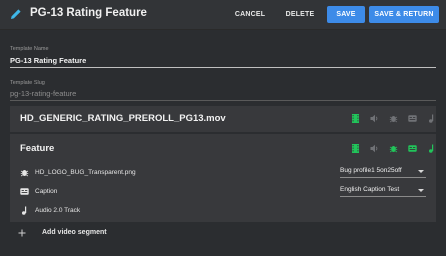 Image resolution: width=446 pixels, height=256 pixels. What do you see at coordinates (223, 100) in the screenshot?
I see `template-slug-underline` at bounding box center [223, 100].